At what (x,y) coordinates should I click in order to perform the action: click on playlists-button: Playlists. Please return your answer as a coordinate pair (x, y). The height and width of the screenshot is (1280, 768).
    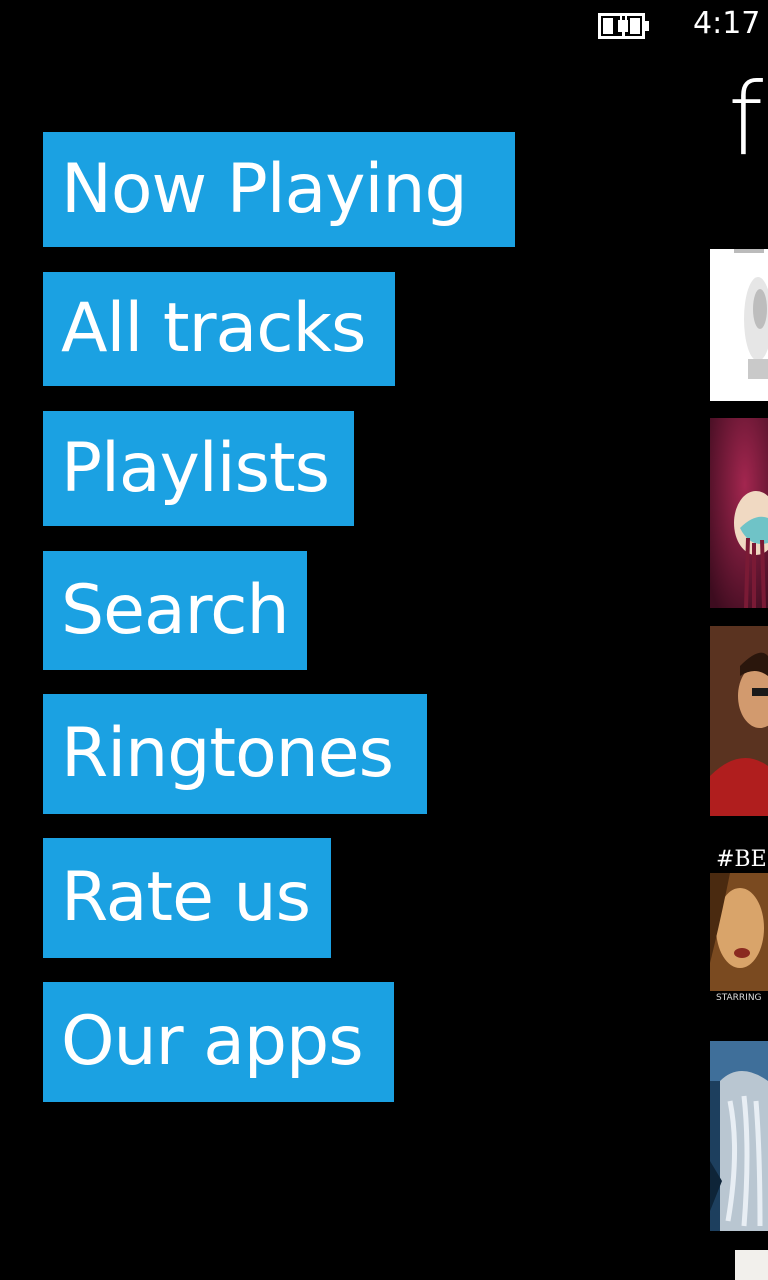
    Looking at the image, I should click on (198, 468).